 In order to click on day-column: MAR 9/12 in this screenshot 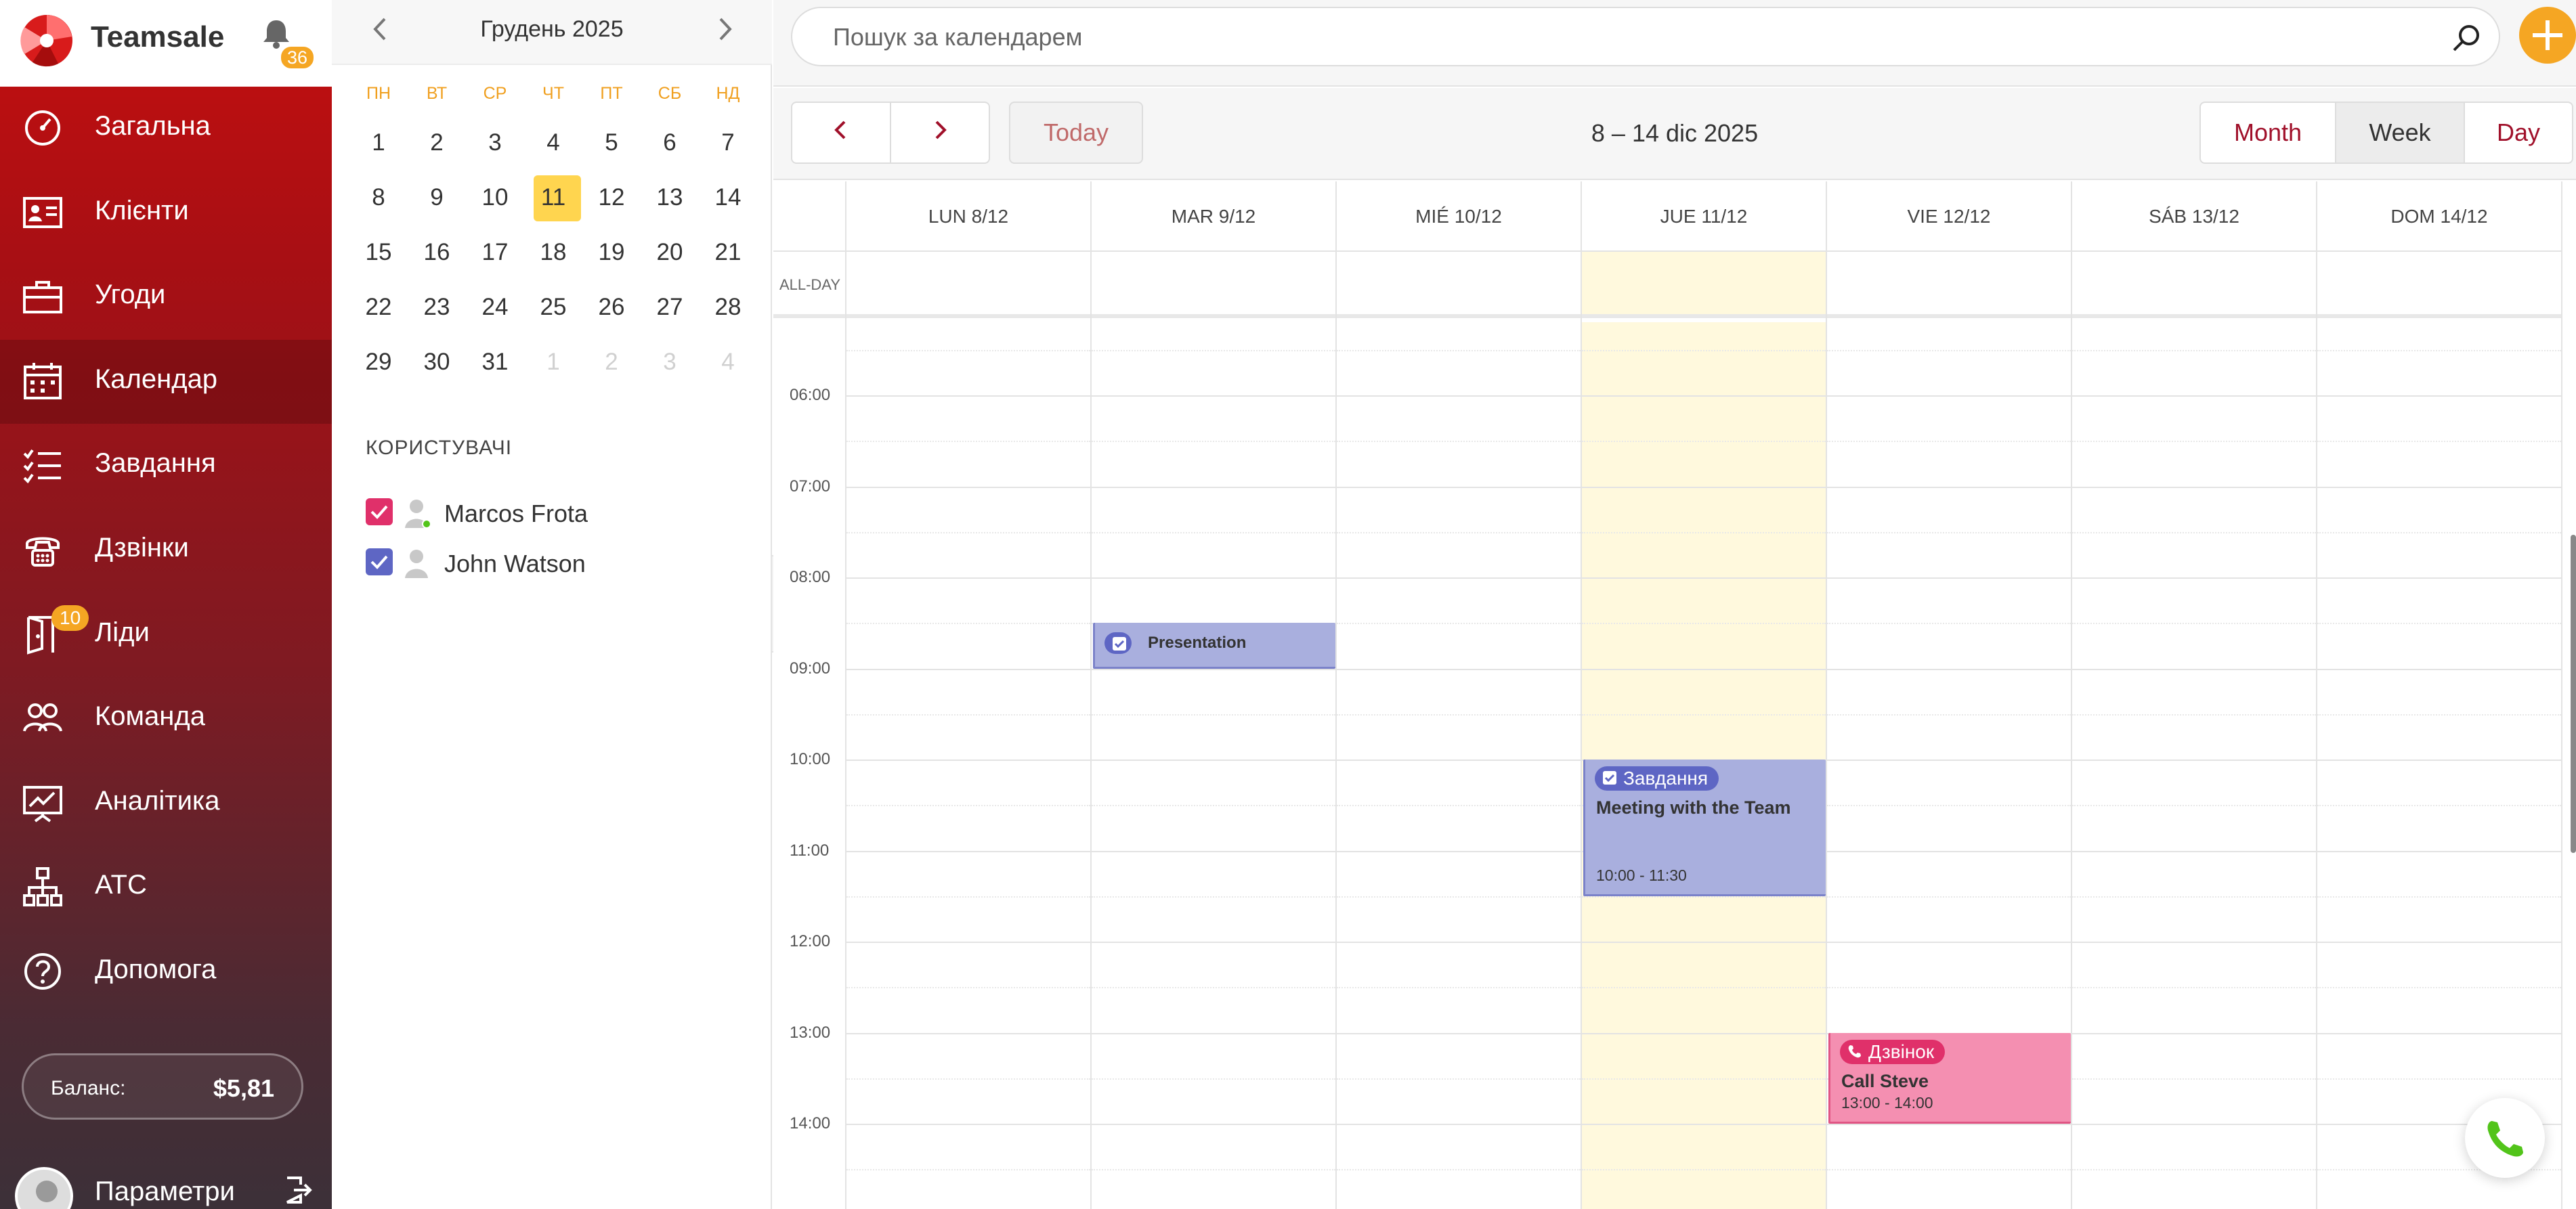, I will do `click(1214, 695)`.